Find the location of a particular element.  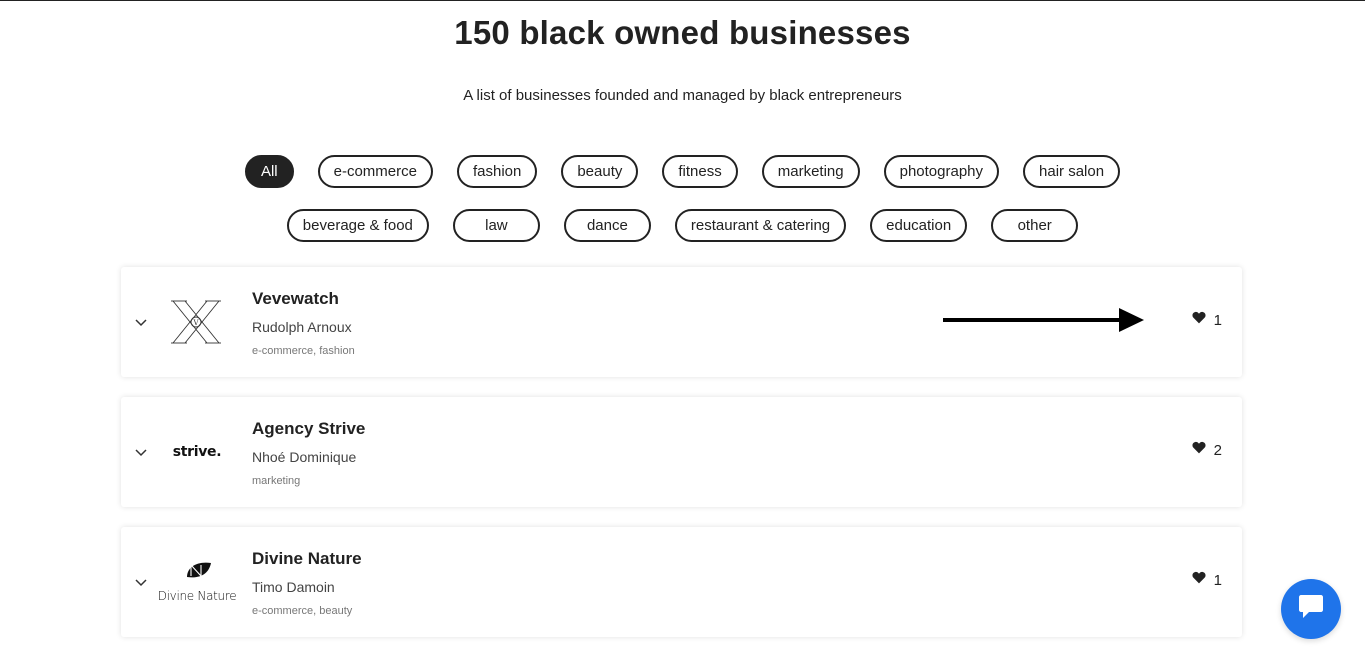

filter-chip-e-commerce: e-commerce is located at coordinates (375, 171).